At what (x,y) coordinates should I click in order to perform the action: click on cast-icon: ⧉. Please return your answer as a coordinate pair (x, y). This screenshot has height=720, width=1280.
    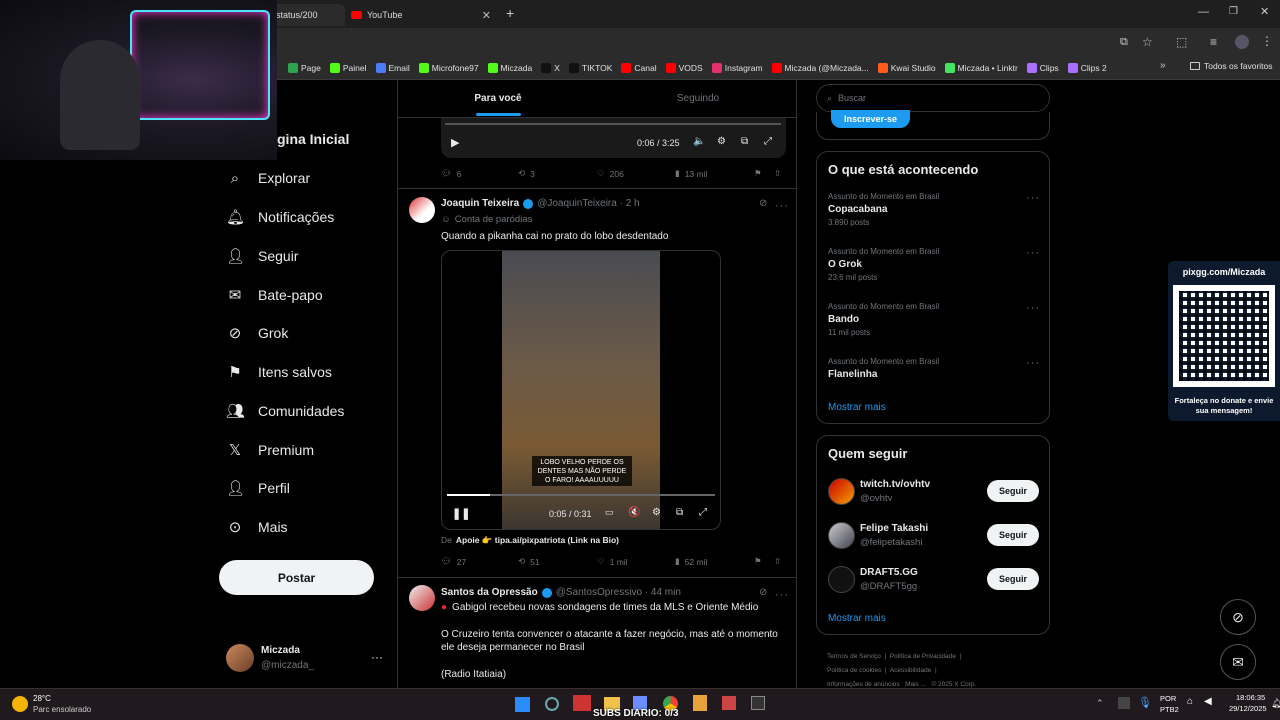
    Looking at the image, I should click on (1124, 42).